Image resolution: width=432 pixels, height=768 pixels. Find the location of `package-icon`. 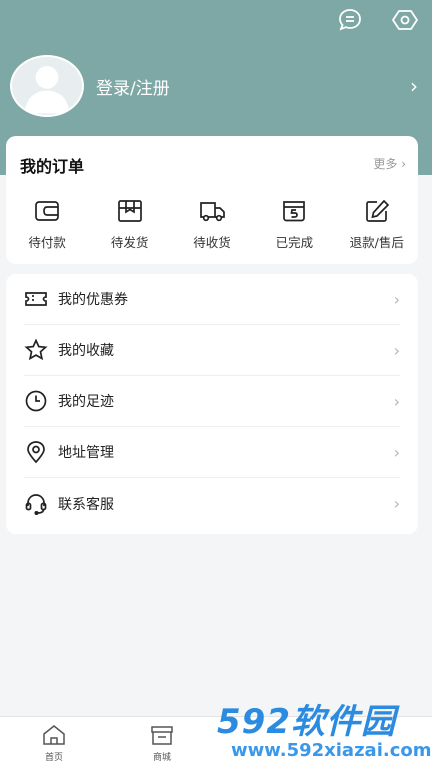

package-icon is located at coordinates (129, 211).